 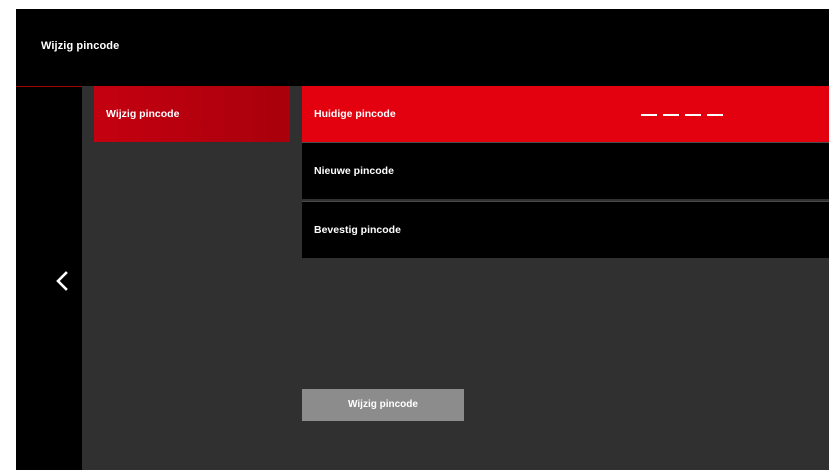 I want to click on page-title: Wijzig pincode, so click(x=80, y=46).